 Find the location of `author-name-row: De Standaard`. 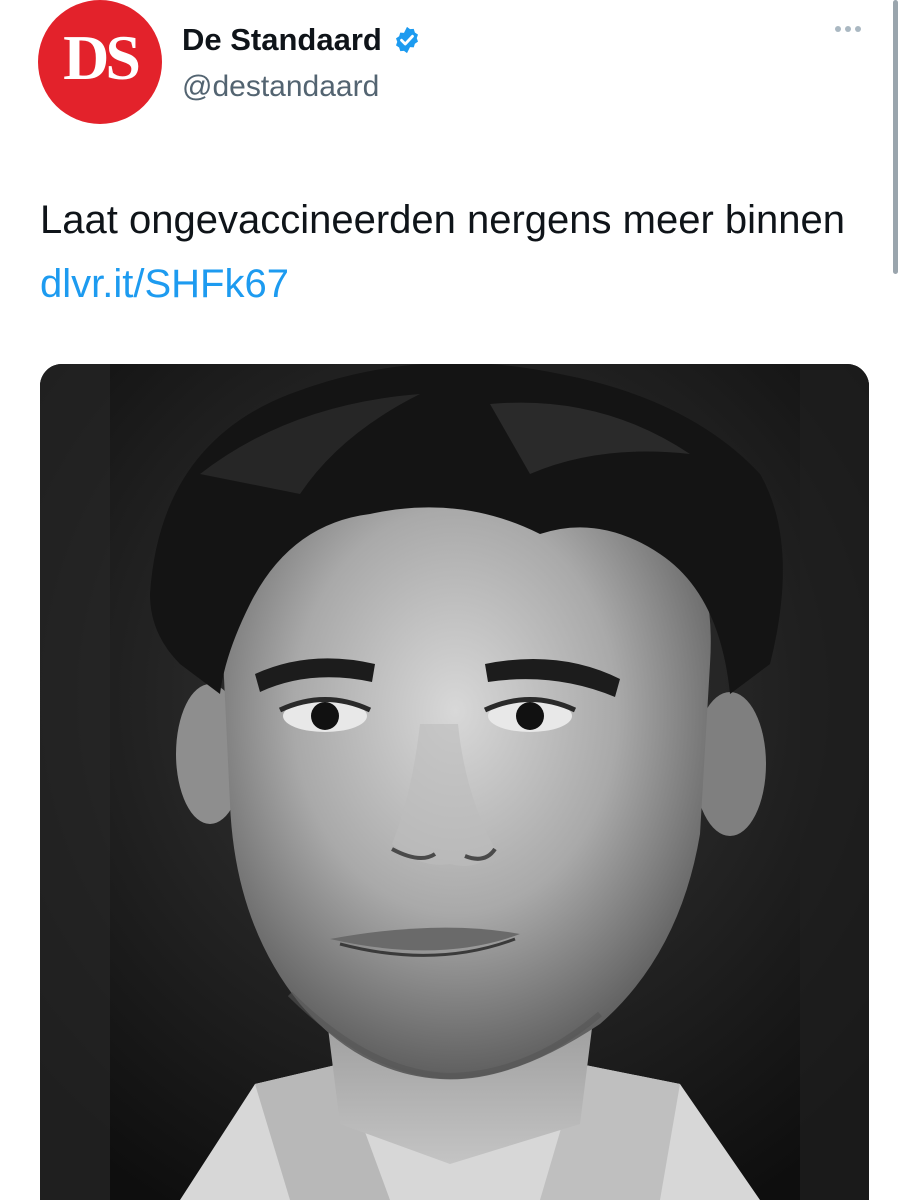

author-name-row: De Standaard is located at coordinates (302, 40).